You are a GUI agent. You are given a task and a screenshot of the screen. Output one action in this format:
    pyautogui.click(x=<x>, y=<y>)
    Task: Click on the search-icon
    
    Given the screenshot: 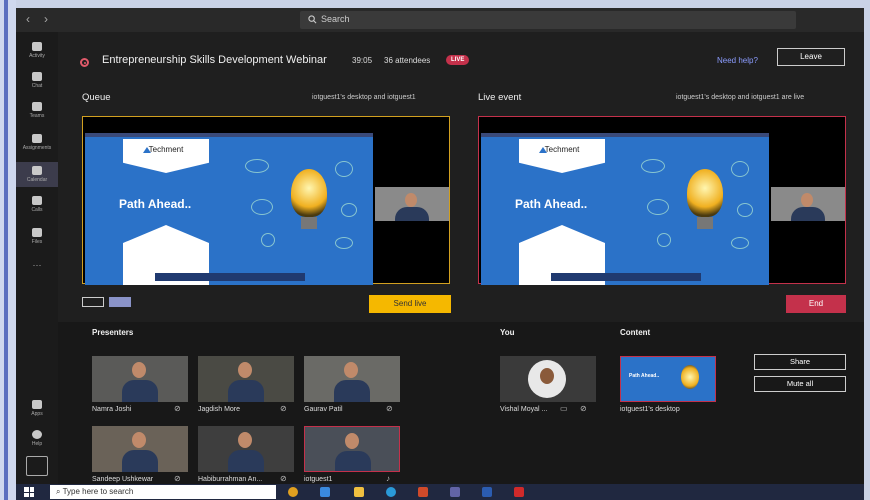 What is the action you would take?
    pyautogui.click(x=312, y=19)
    